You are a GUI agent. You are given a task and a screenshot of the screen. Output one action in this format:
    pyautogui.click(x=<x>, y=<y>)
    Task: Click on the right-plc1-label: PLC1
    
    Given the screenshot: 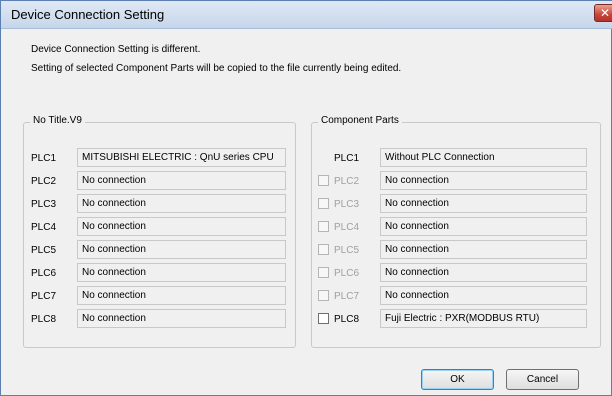 What is the action you would take?
    pyautogui.click(x=347, y=158)
    